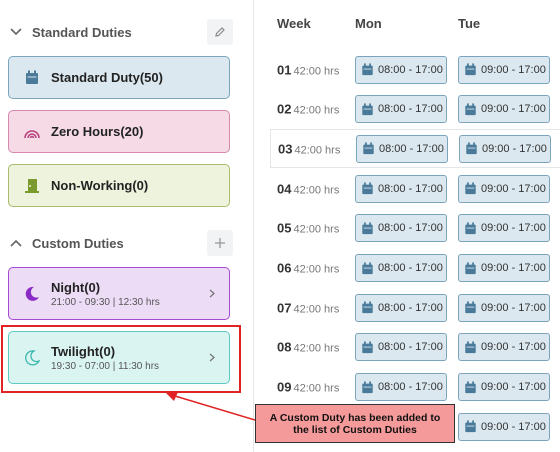 Image resolution: width=560 pixels, height=452 pixels. What do you see at coordinates (308, 307) in the screenshot?
I see `week-number: 07 42:00 hrs` at bounding box center [308, 307].